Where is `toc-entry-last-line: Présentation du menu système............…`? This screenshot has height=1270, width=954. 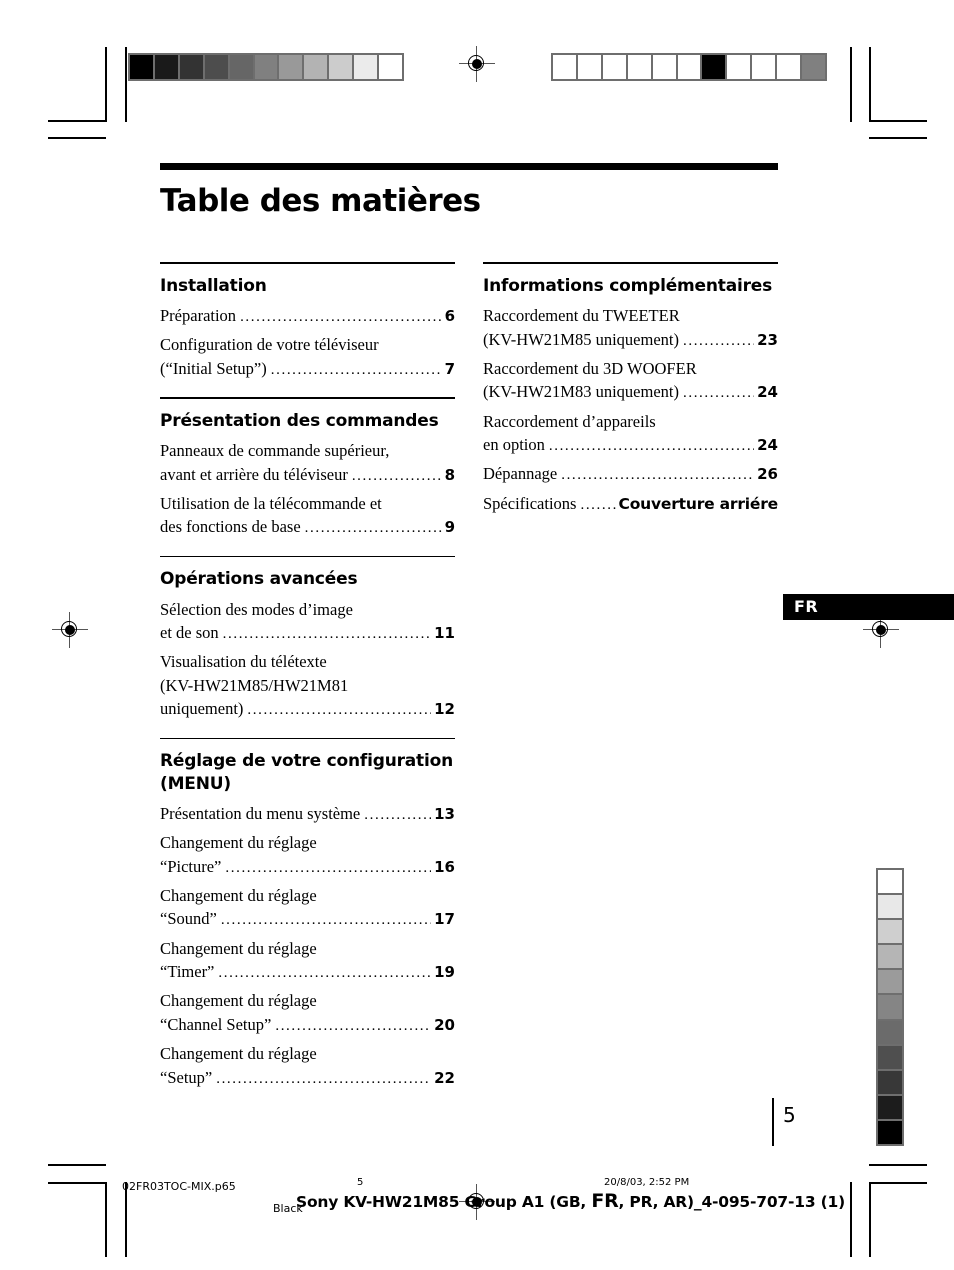
toc-entry-last-line: Présentation du menu système............… is located at coordinates (307, 814).